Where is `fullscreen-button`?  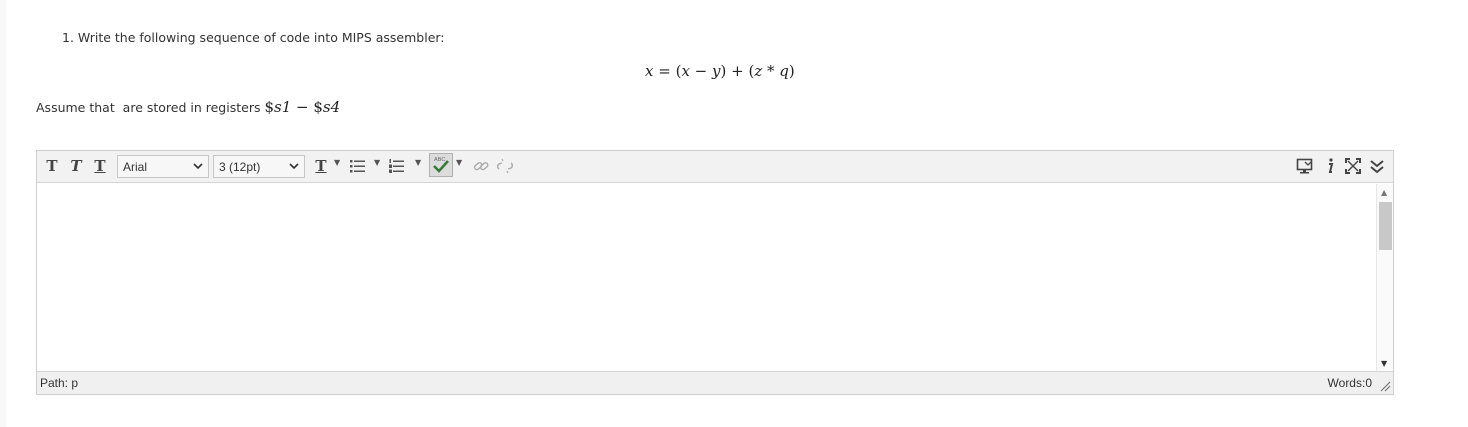 fullscreen-button is located at coordinates (1353, 166).